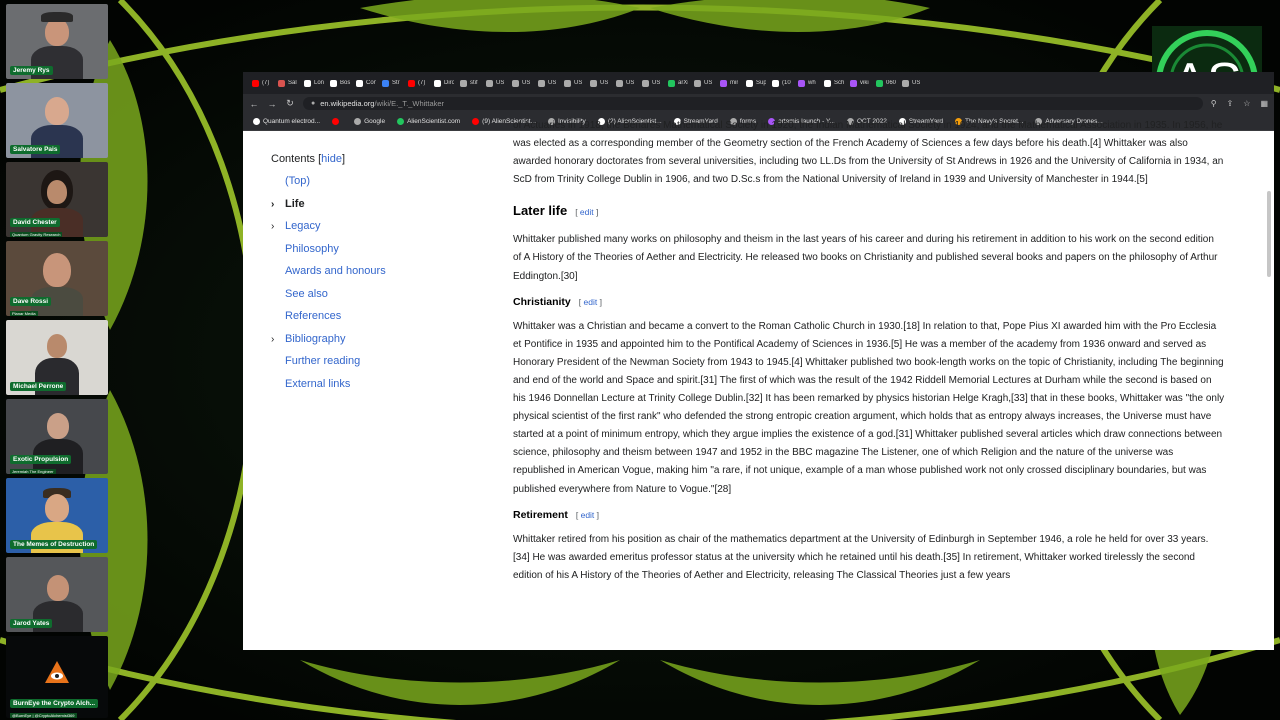 This screenshot has width=1280, height=720. Describe the element at coordinates (57, 41) in the screenshot. I see `participant-tile: Jeremy Rys` at that location.